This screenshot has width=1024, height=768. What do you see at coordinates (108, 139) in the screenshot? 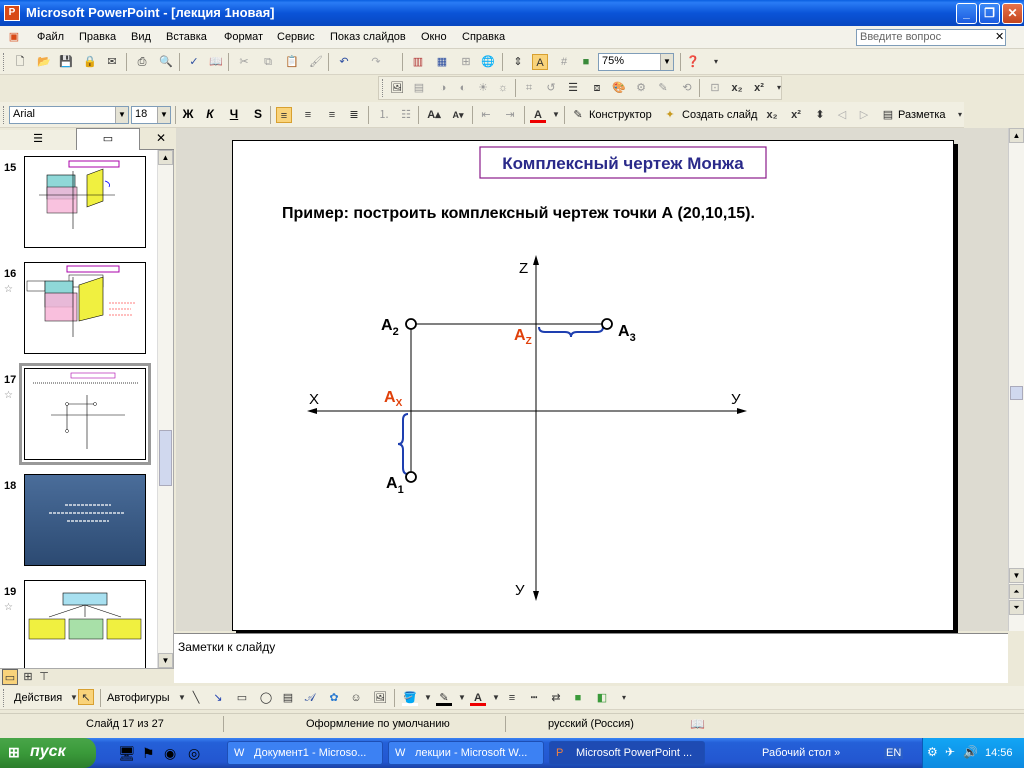
I see `tab-slides: ▭` at bounding box center [108, 139].